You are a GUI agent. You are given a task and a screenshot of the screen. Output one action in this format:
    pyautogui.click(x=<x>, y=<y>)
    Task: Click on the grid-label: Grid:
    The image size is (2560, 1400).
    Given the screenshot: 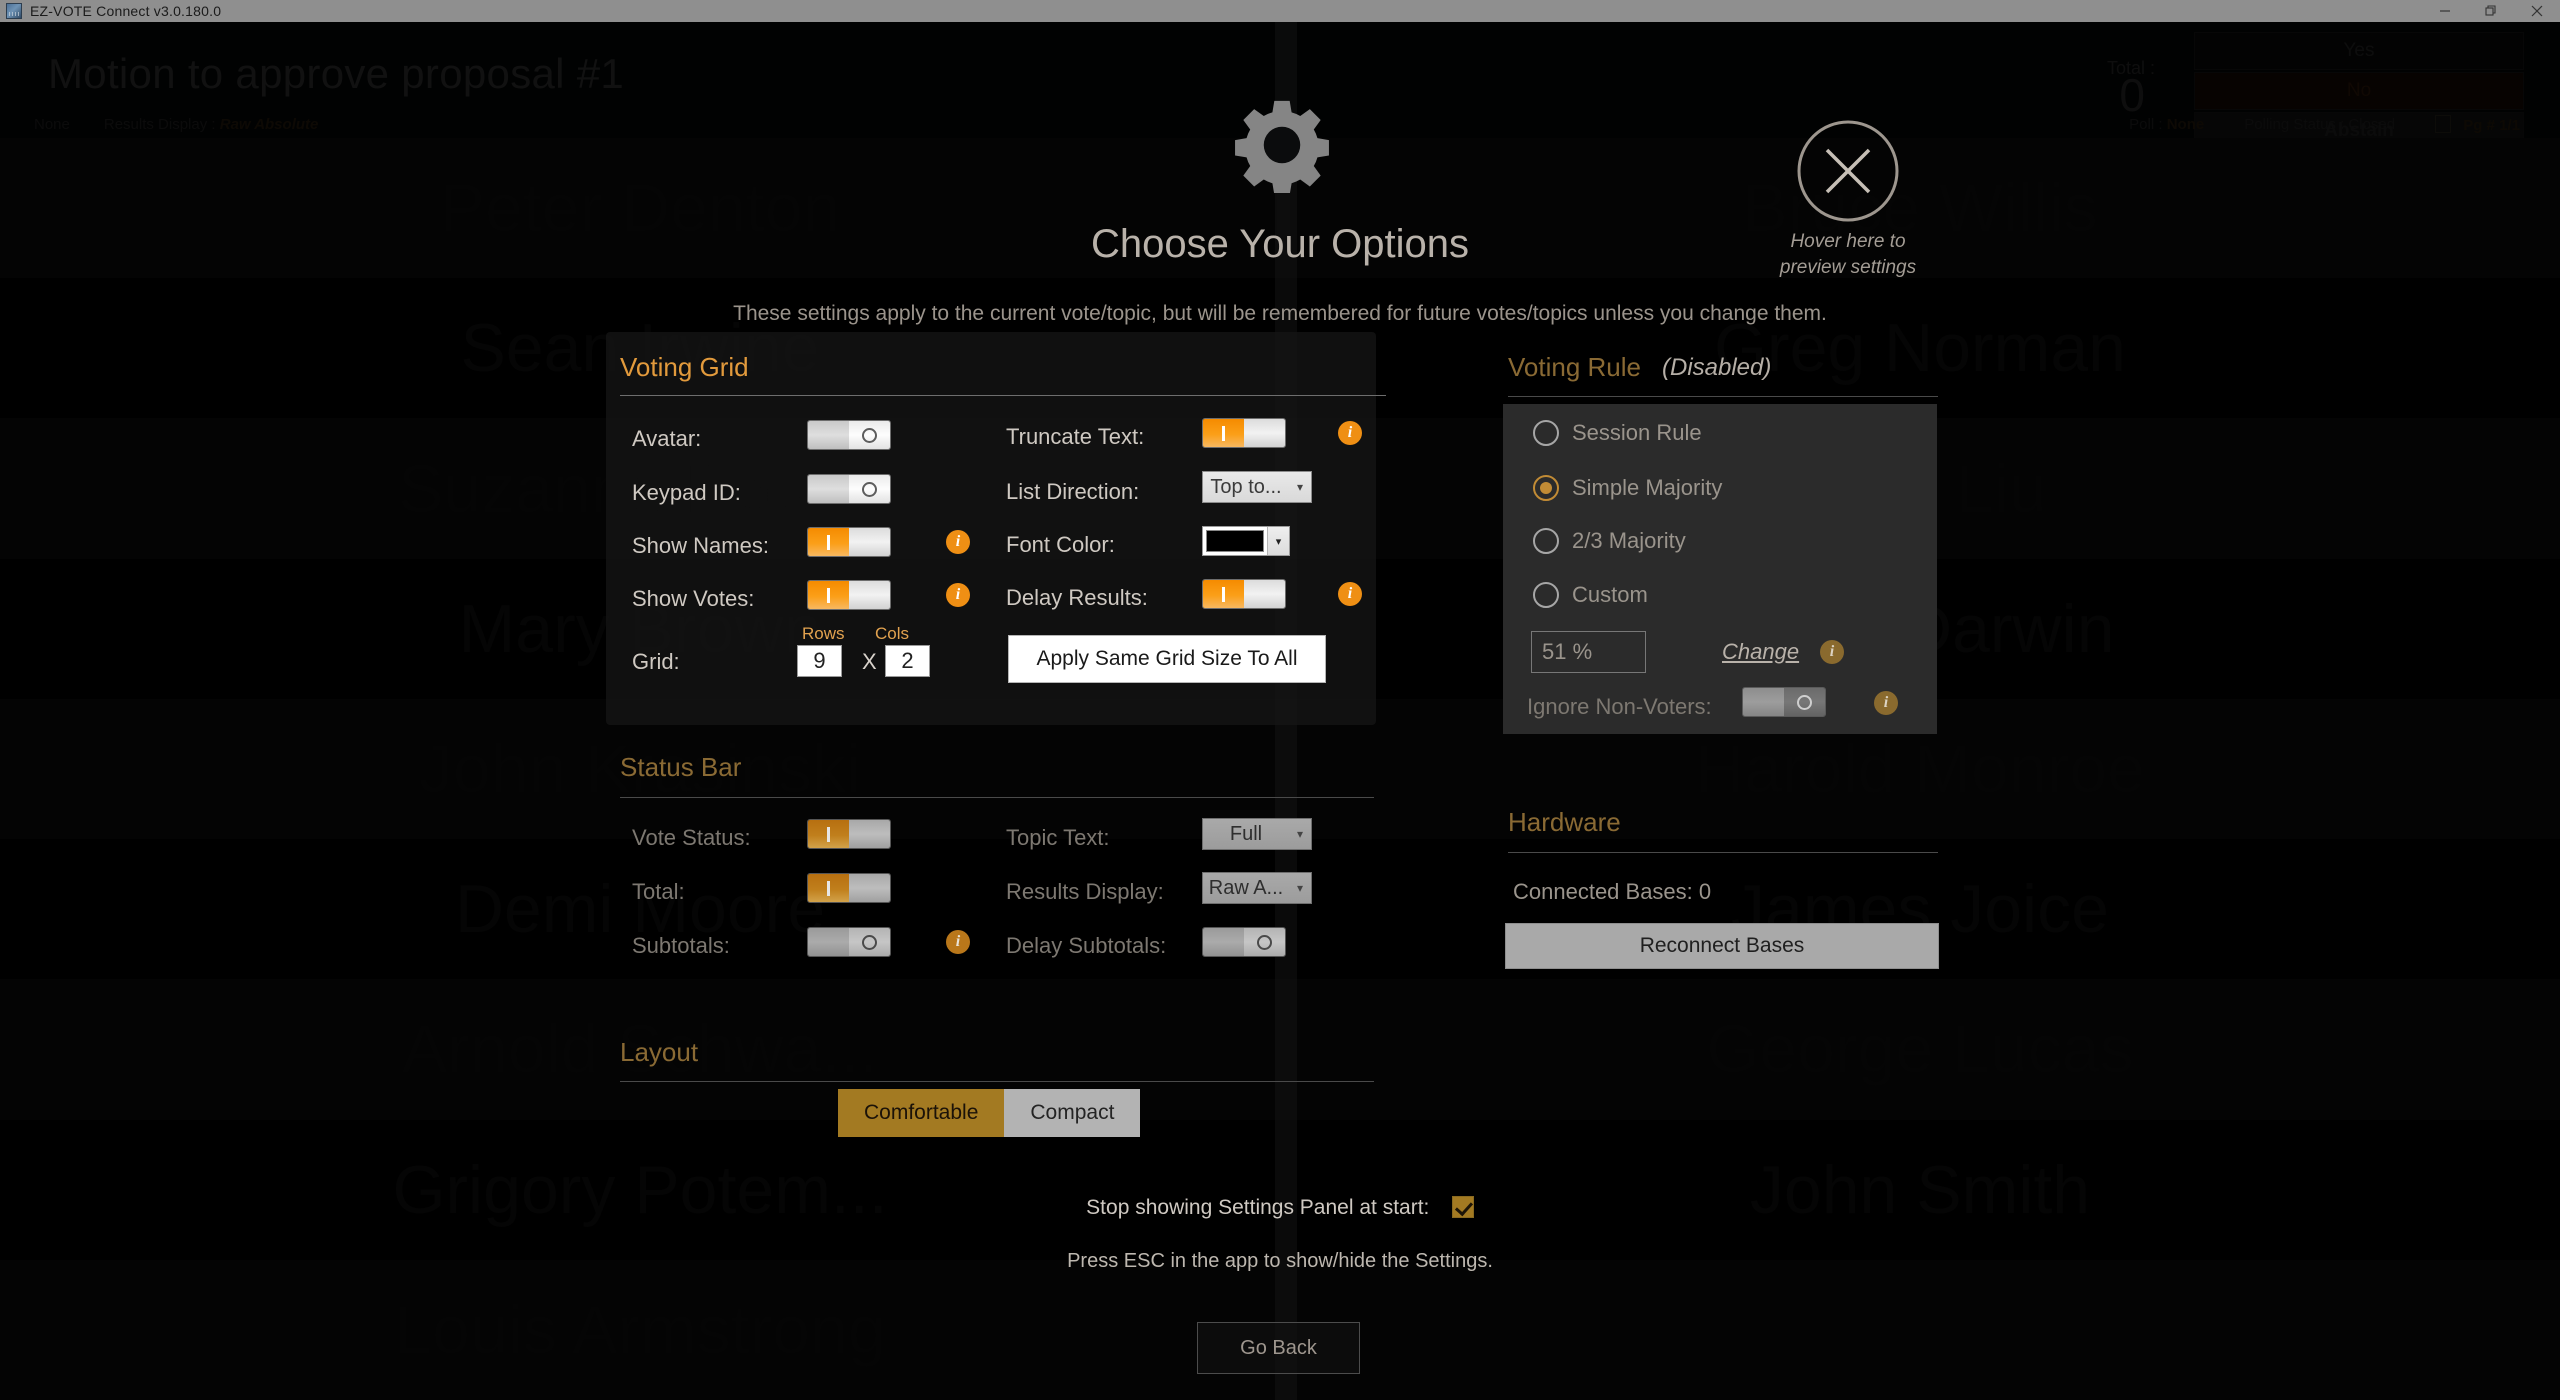 What is the action you would take?
    pyautogui.click(x=656, y=661)
    